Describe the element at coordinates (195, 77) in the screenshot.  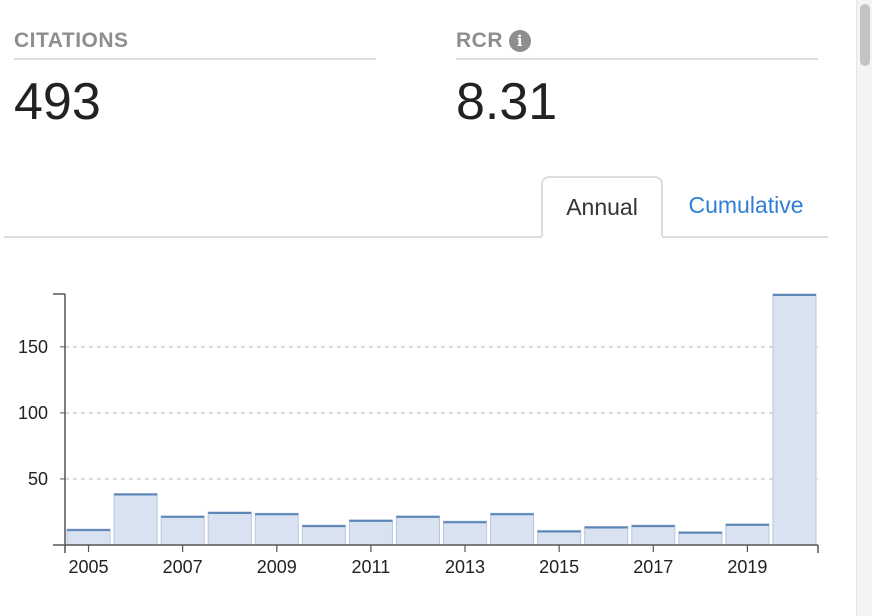
I see `citations-metric: CITATIONS 493` at that location.